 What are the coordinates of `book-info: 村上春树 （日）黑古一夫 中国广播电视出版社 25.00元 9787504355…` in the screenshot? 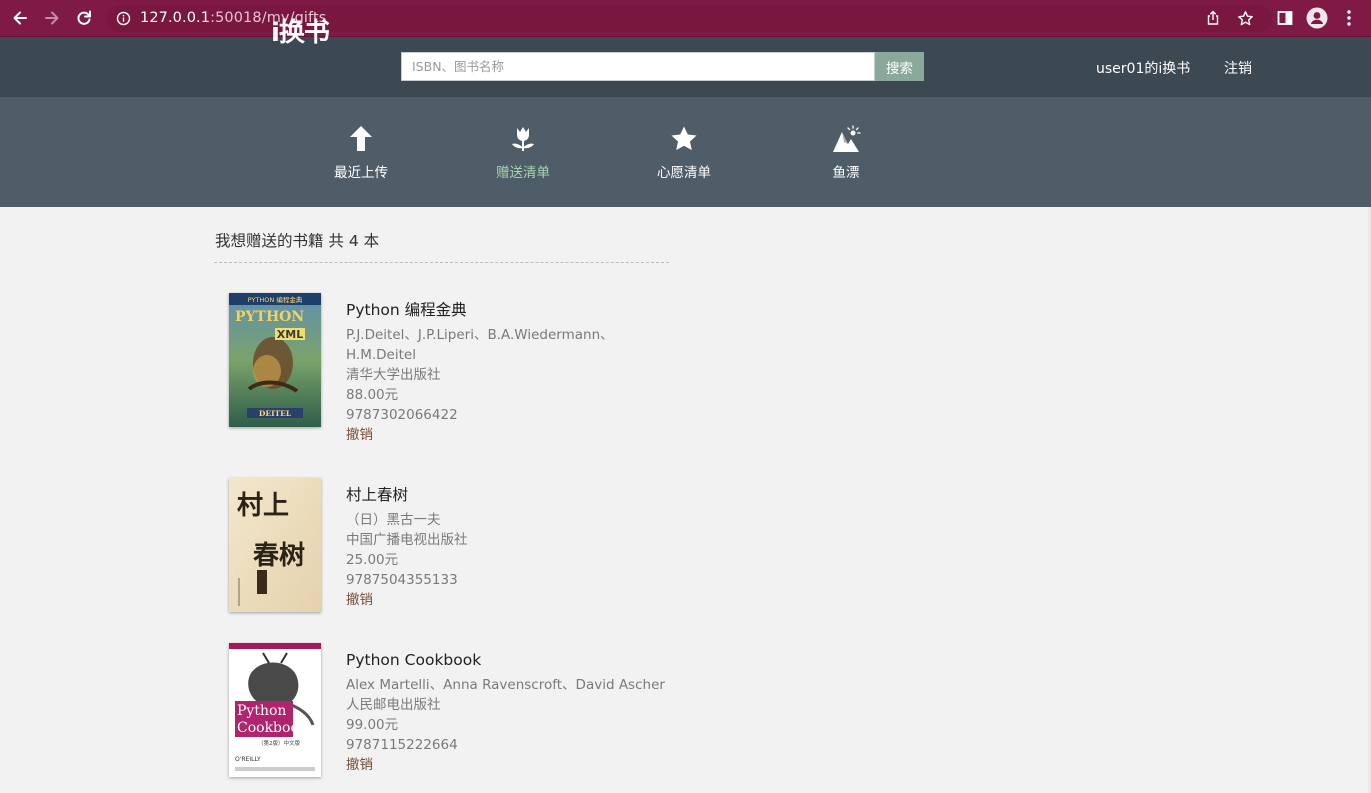 It's located at (516, 547).